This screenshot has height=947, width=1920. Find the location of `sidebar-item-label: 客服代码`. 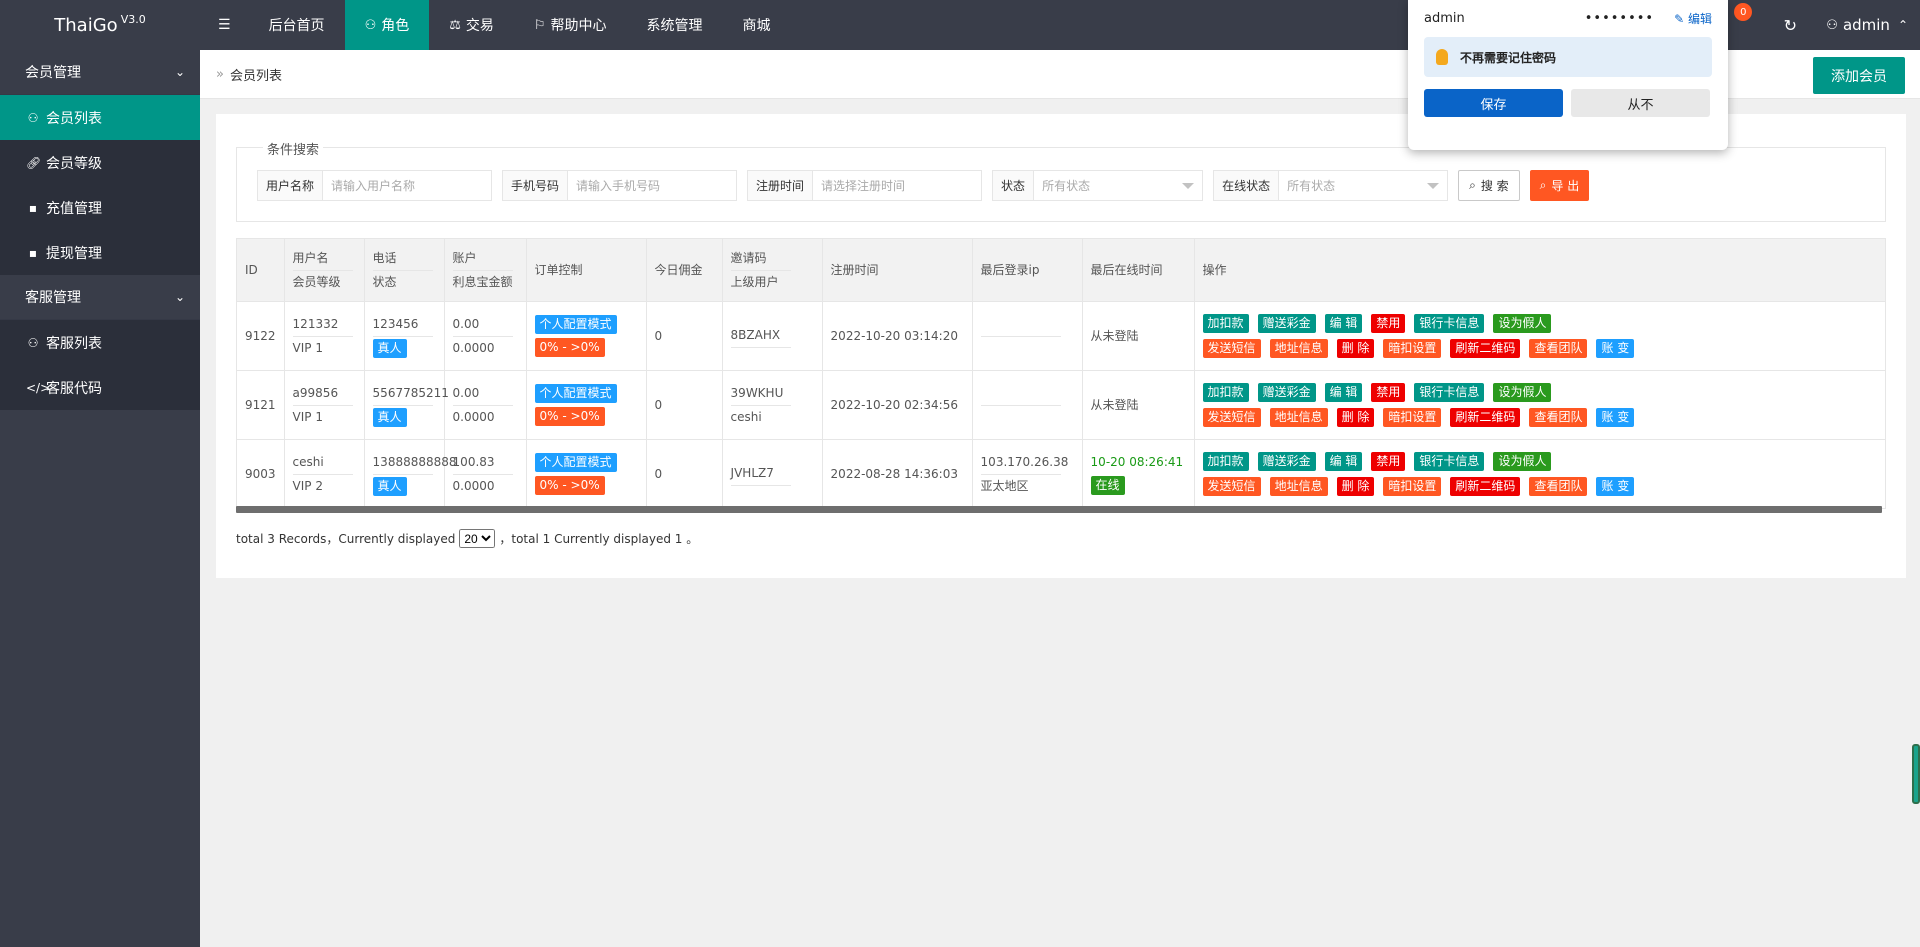

sidebar-item-label: 客服代码 is located at coordinates (74, 388).